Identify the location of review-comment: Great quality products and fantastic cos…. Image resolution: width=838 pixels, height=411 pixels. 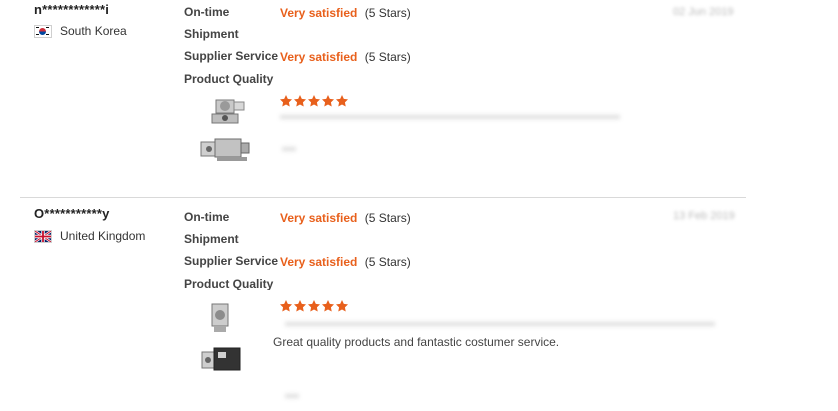
(416, 342).